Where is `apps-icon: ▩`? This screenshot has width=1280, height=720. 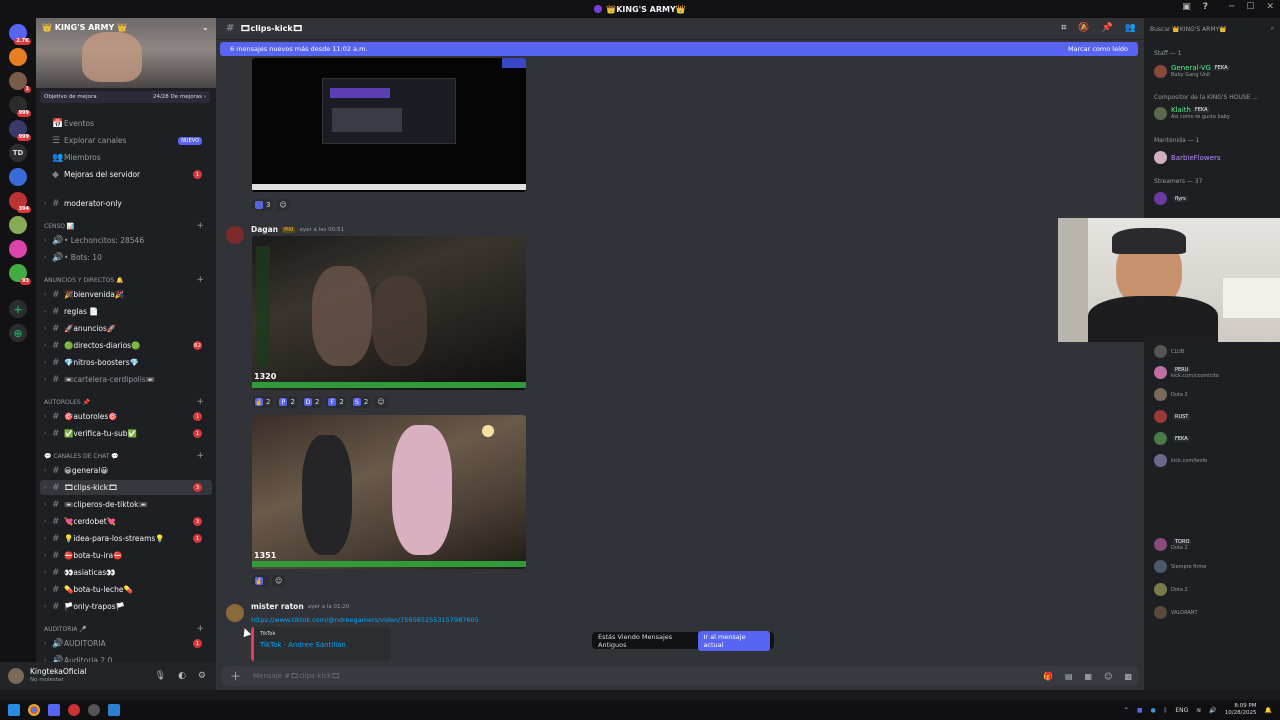 apps-icon: ▩ is located at coordinates (1128, 676).